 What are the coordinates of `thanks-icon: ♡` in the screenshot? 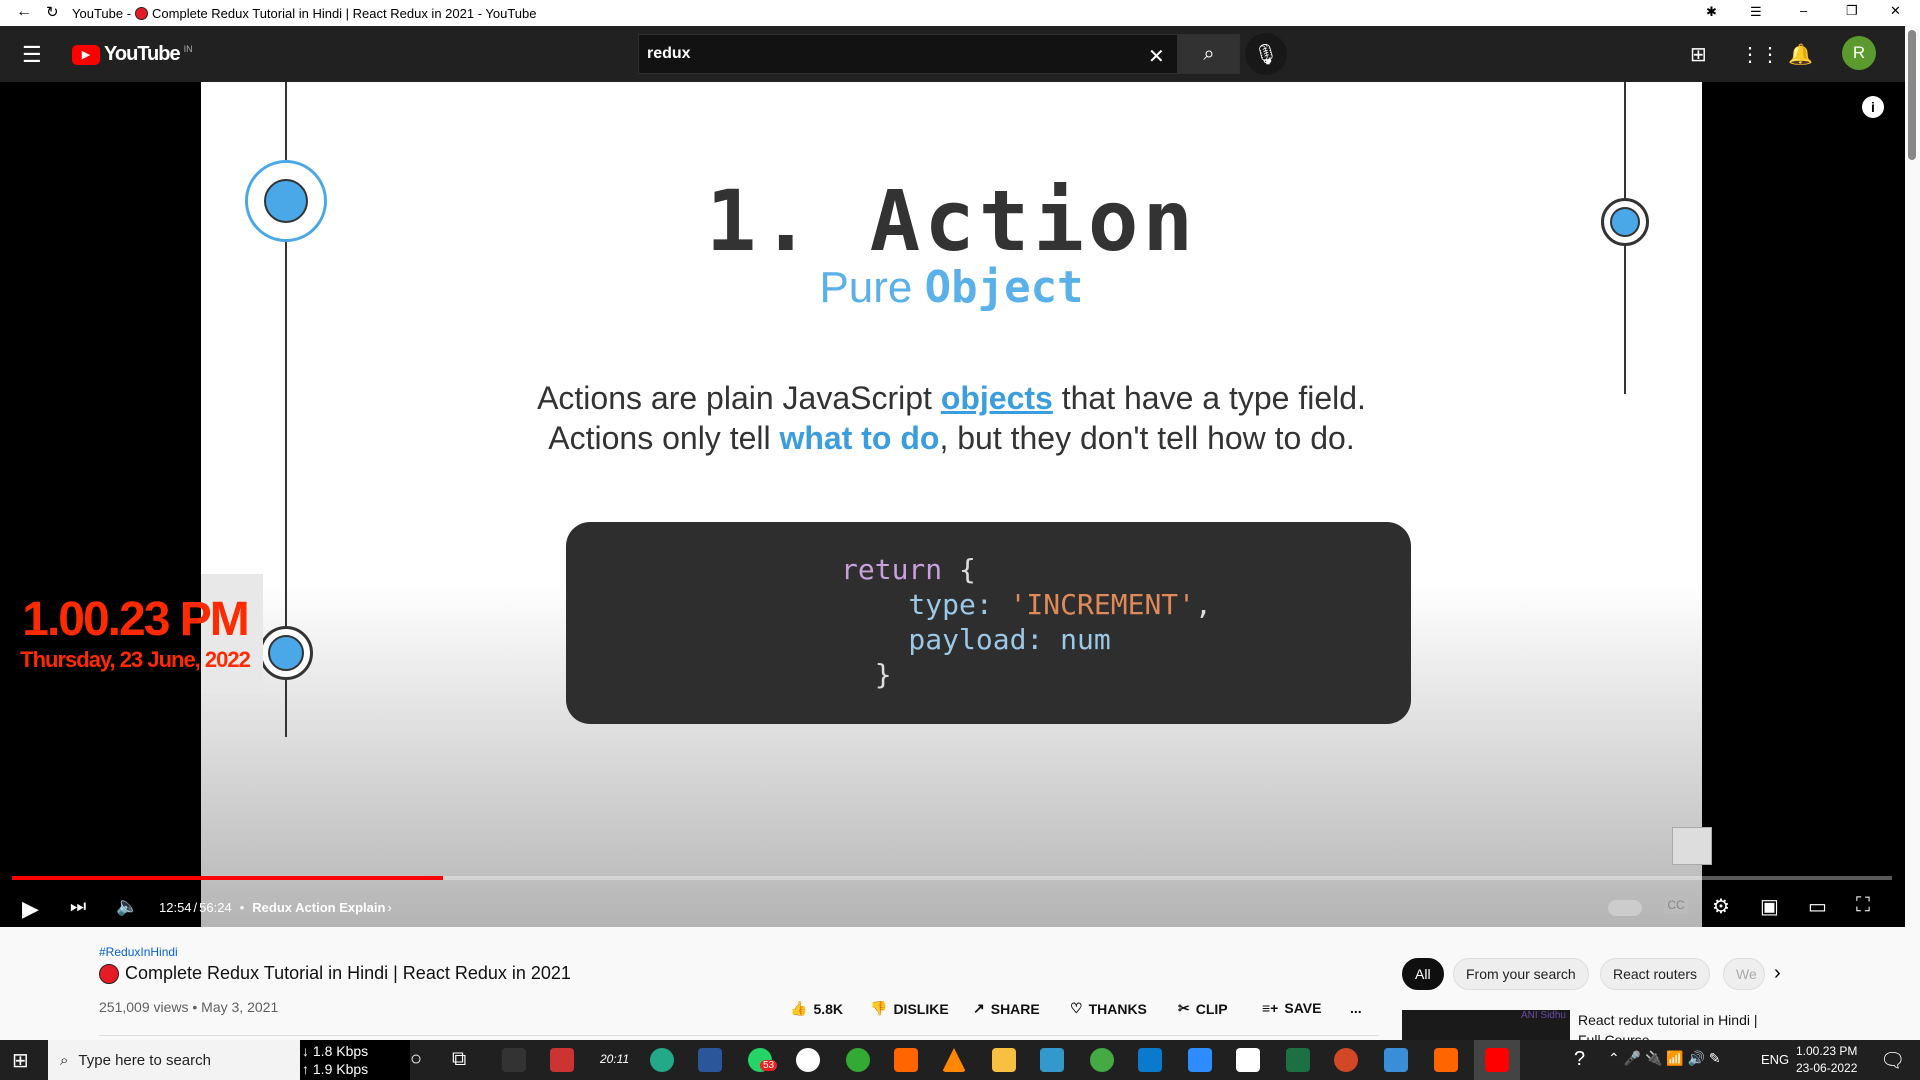 It's located at (1076, 1008).